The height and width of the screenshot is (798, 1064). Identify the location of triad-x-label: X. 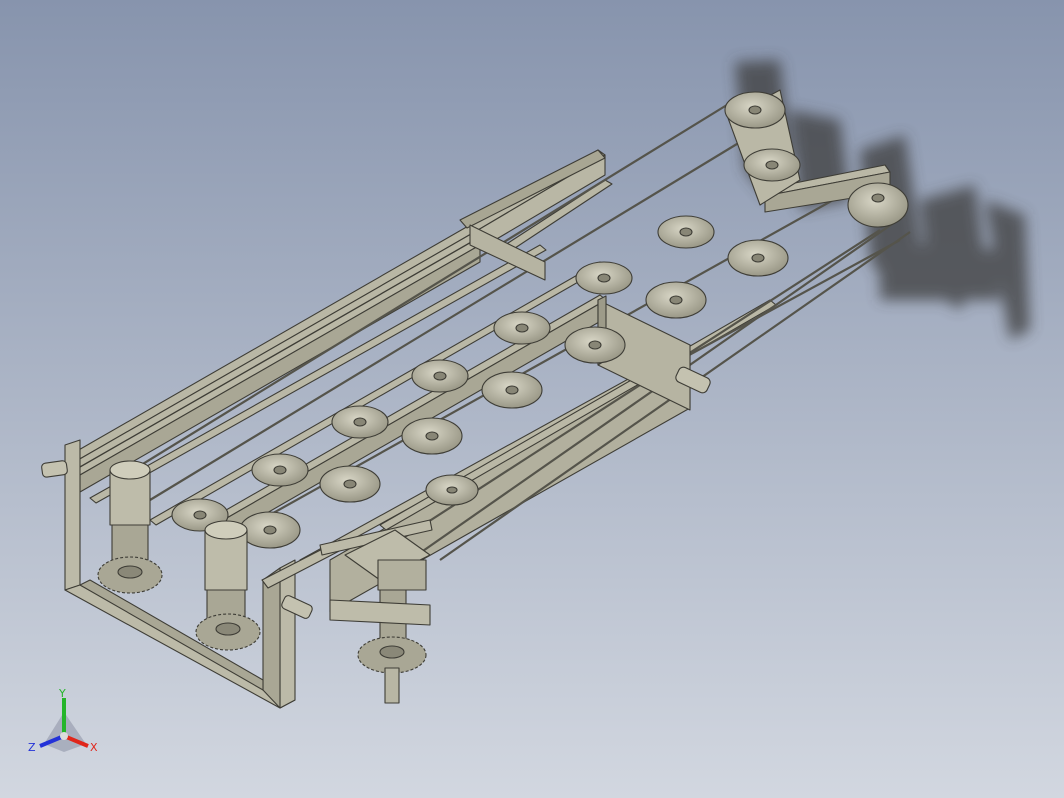
(94, 747).